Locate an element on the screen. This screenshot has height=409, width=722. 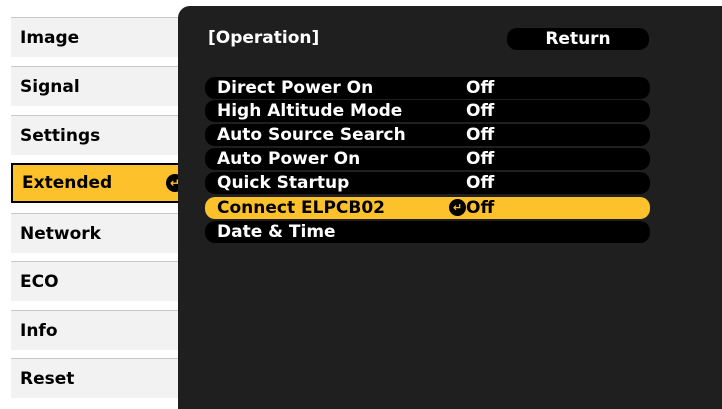
menu-row-connect-elpcb02: Connect ELPCB02 ↵ Off is located at coordinates (427, 208).